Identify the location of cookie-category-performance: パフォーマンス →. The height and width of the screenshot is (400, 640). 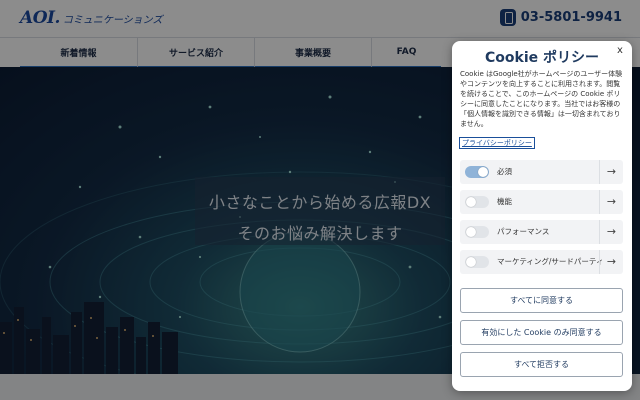
(541, 232).